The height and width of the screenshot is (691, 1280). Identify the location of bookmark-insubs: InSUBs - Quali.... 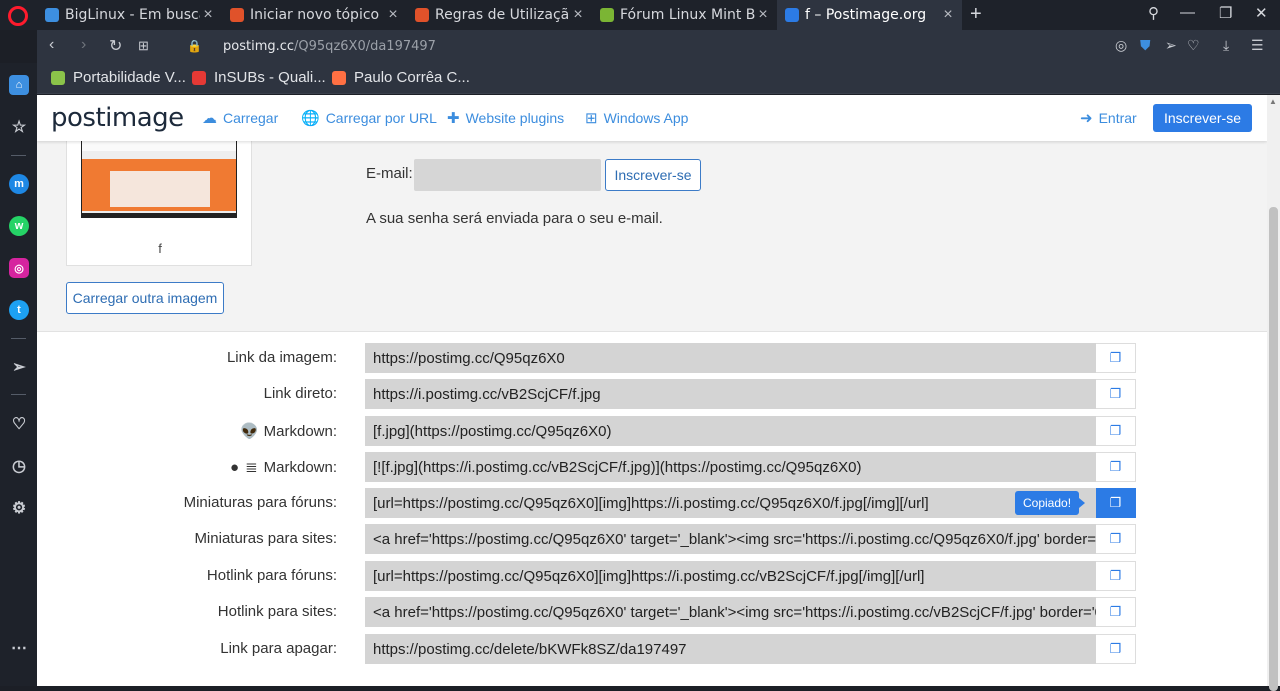
(259, 77).